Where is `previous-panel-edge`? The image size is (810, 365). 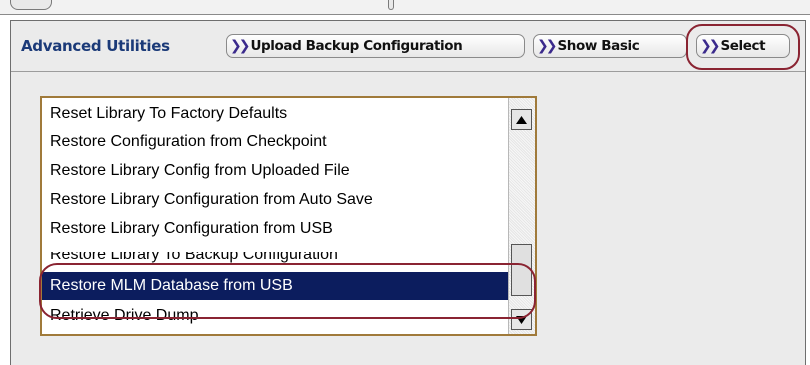 previous-panel-edge is located at coordinates (405, 7).